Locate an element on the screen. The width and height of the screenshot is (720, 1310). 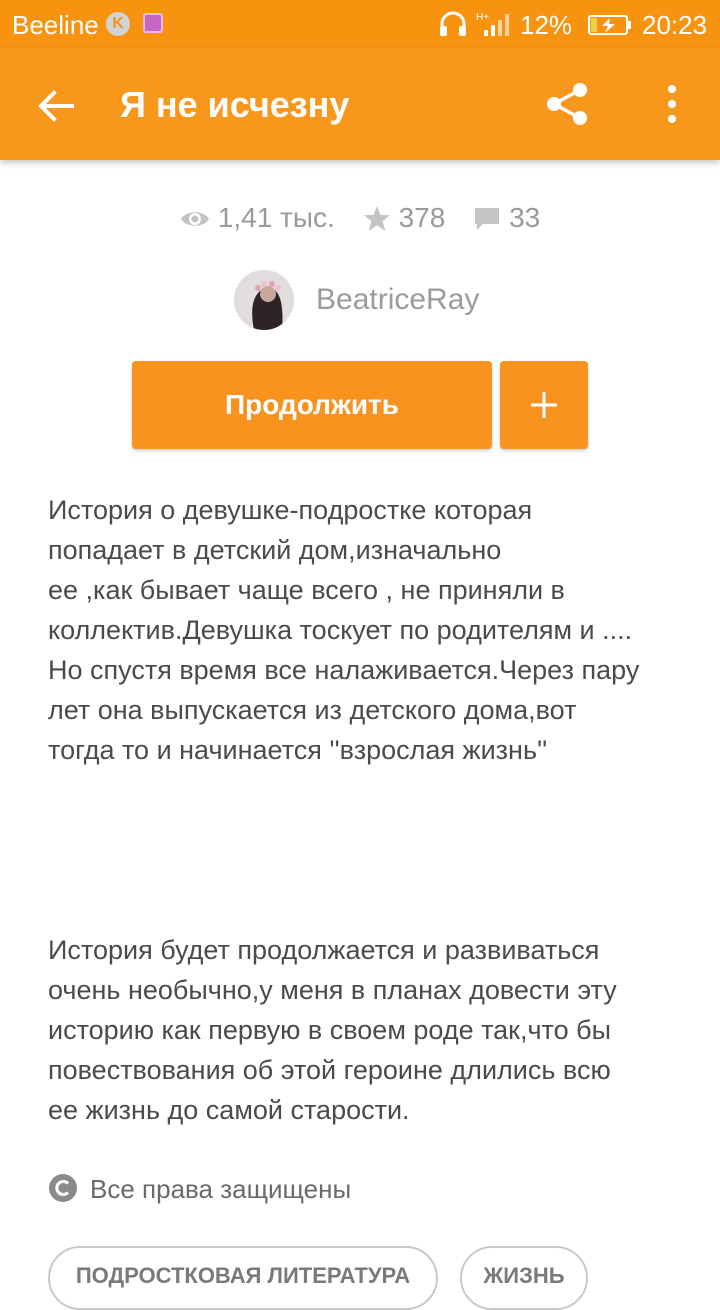
votes-stat: 378 is located at coordinates (404, 217).